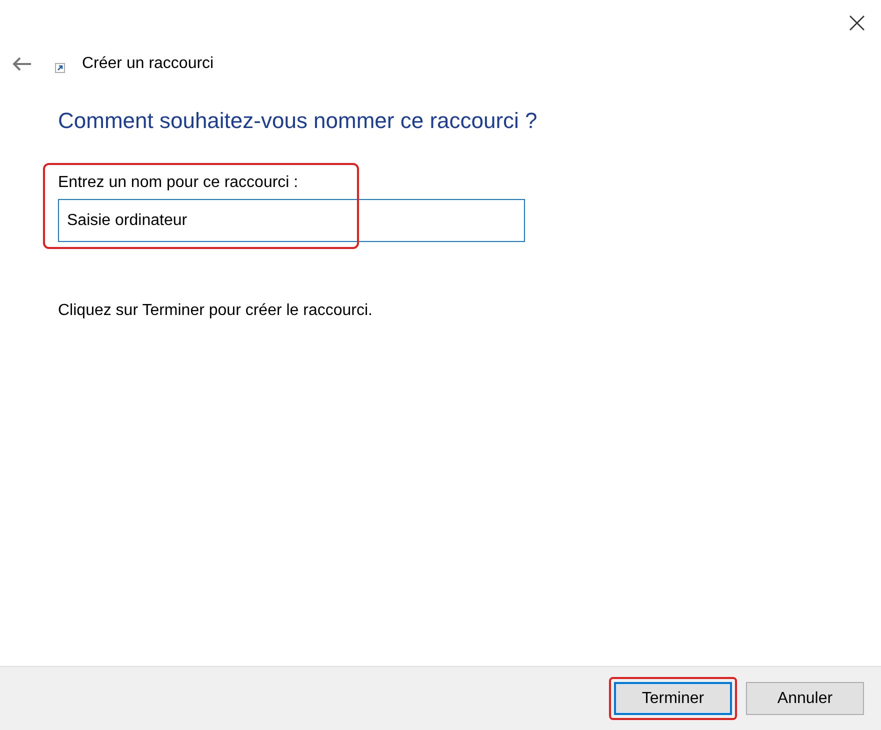 The image size is (881, 730). Describe the element at coordinates (291, 220) in the screenshot. I see `name-input-field: Saisie ordinateur` at that location.